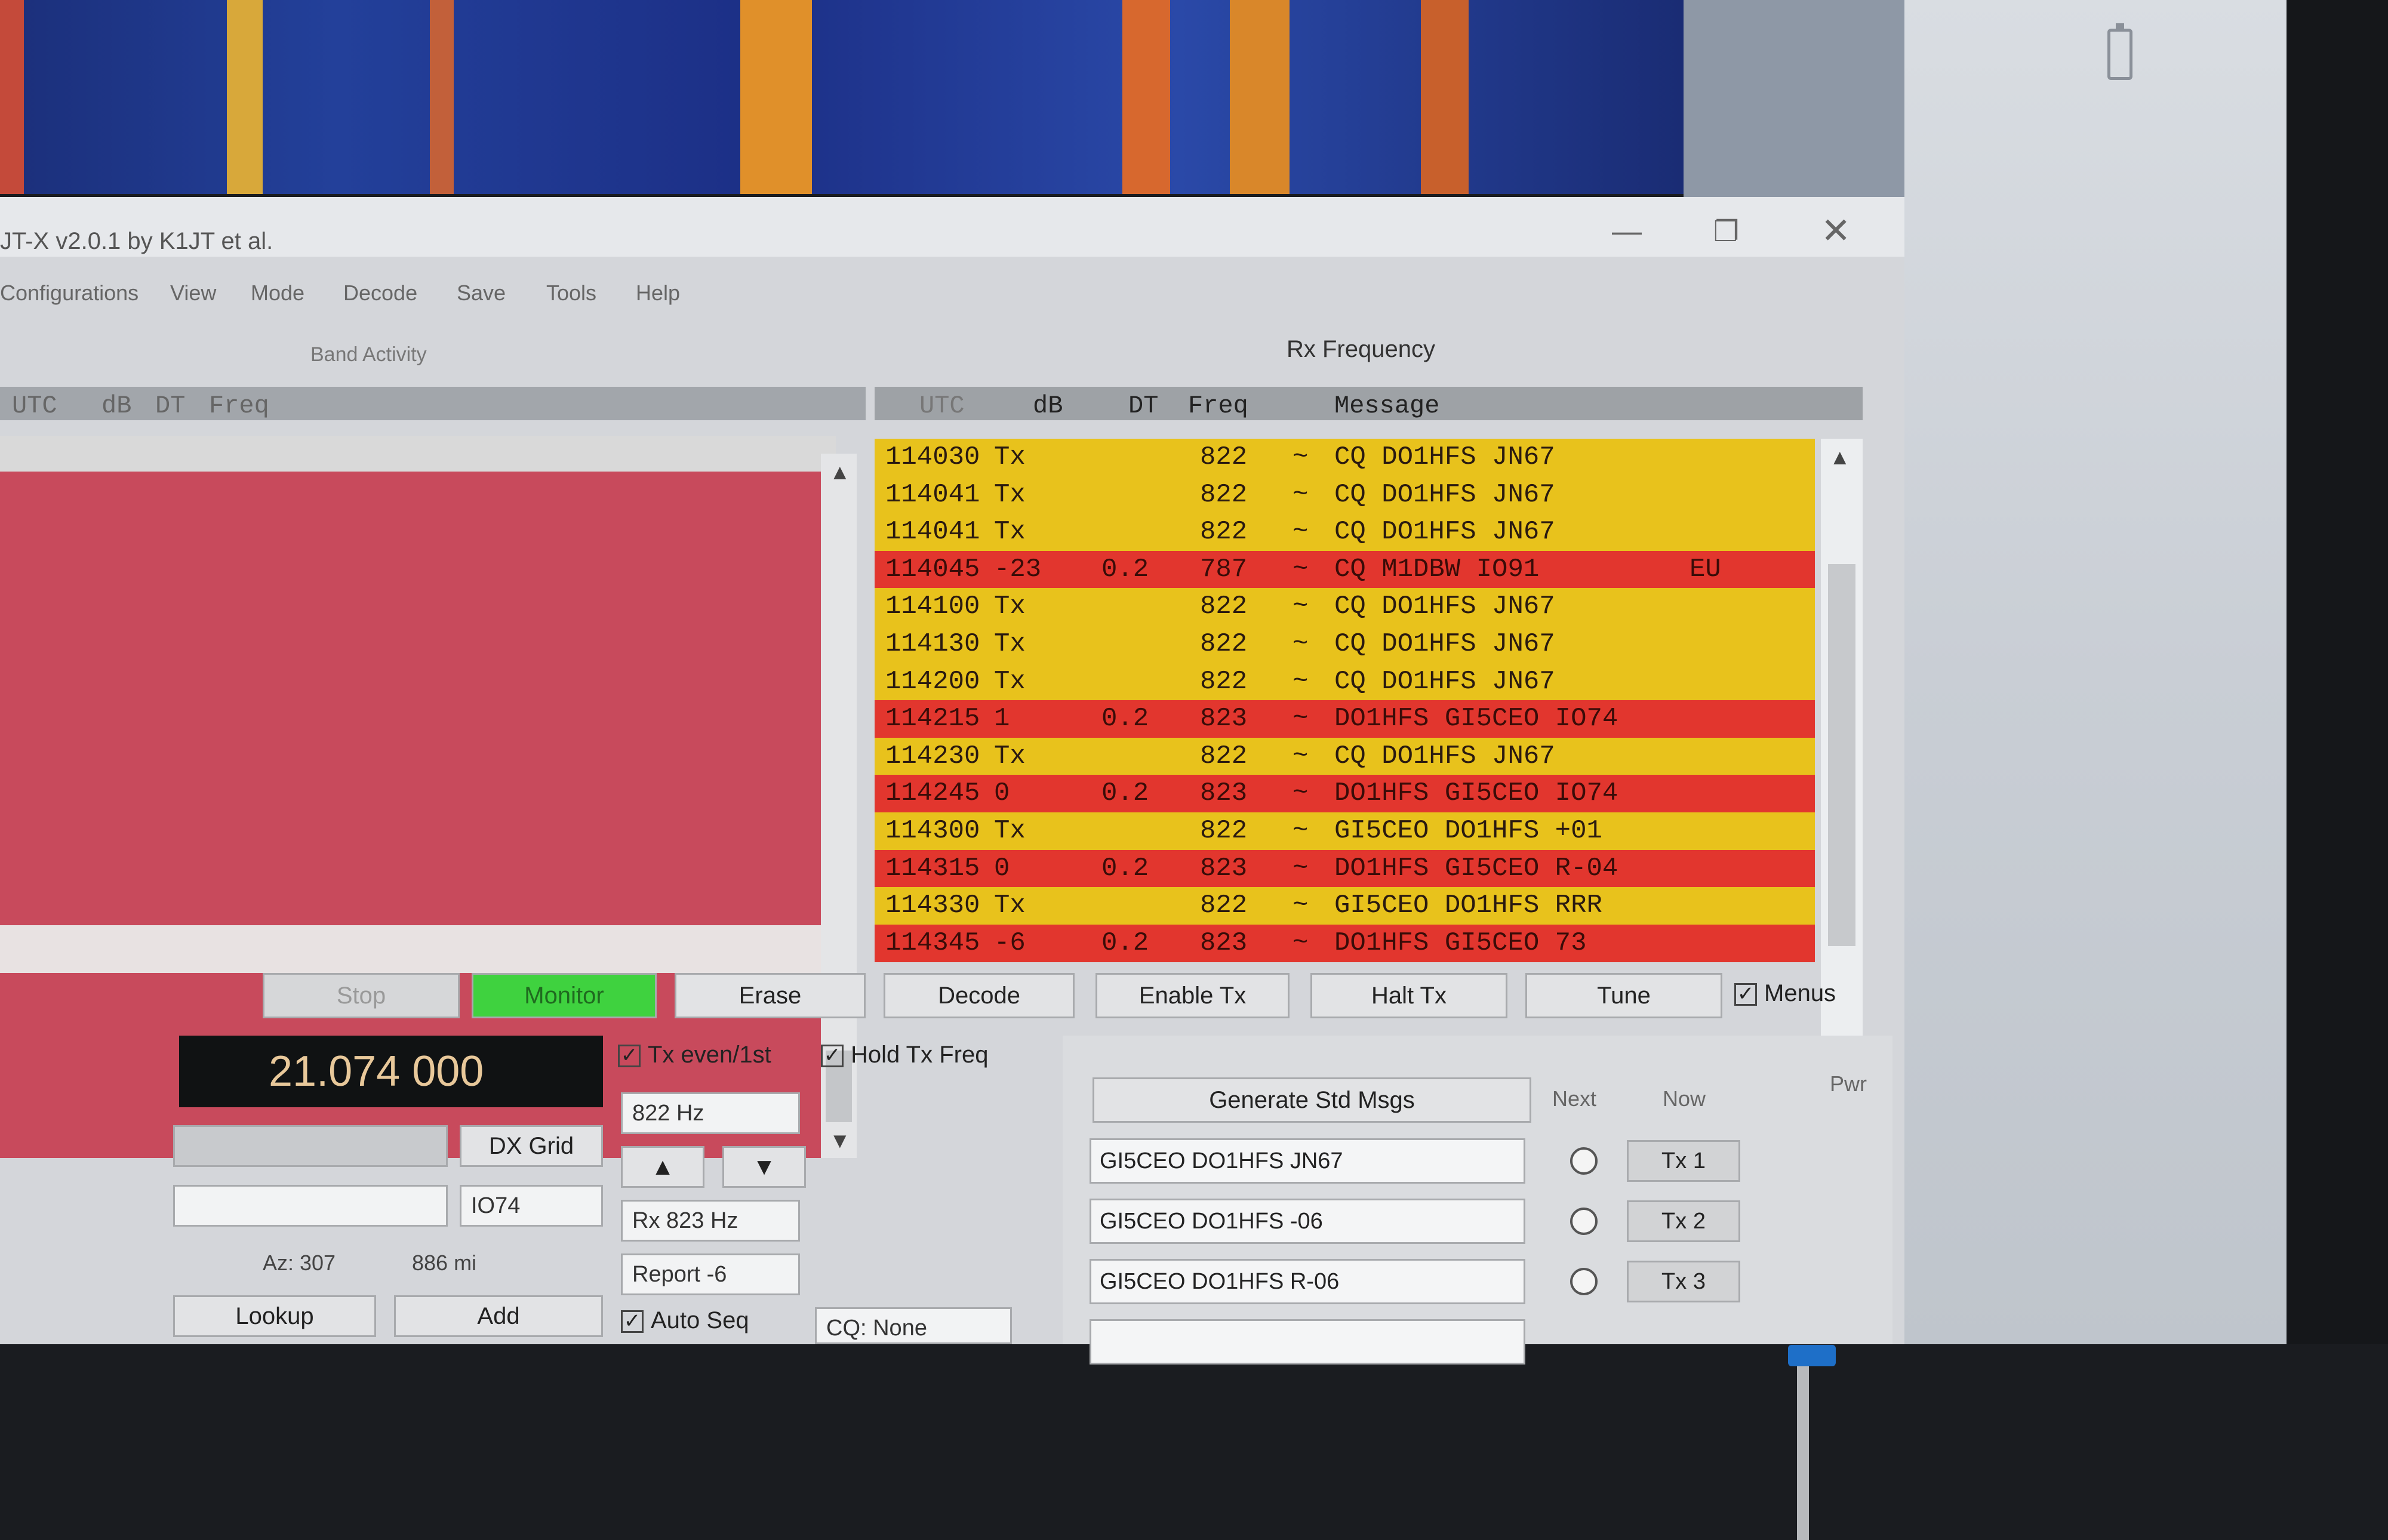  I want to click on tx3-button: Tx 3, so click(1683, 1281).